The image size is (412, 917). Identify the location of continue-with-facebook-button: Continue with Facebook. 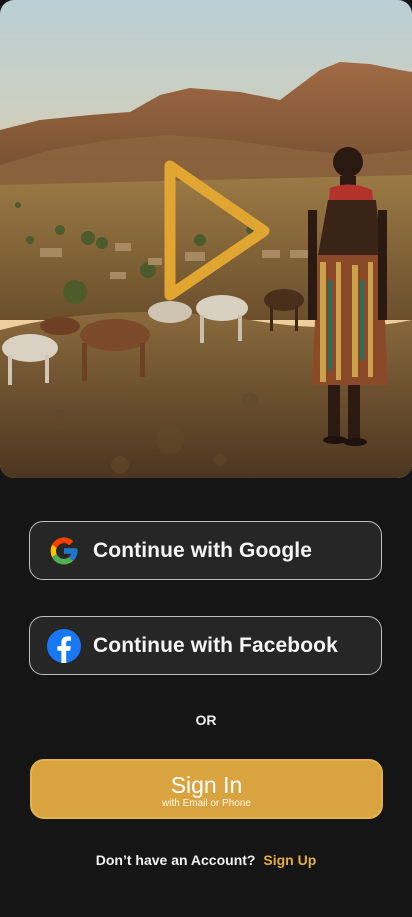
(205, 645).